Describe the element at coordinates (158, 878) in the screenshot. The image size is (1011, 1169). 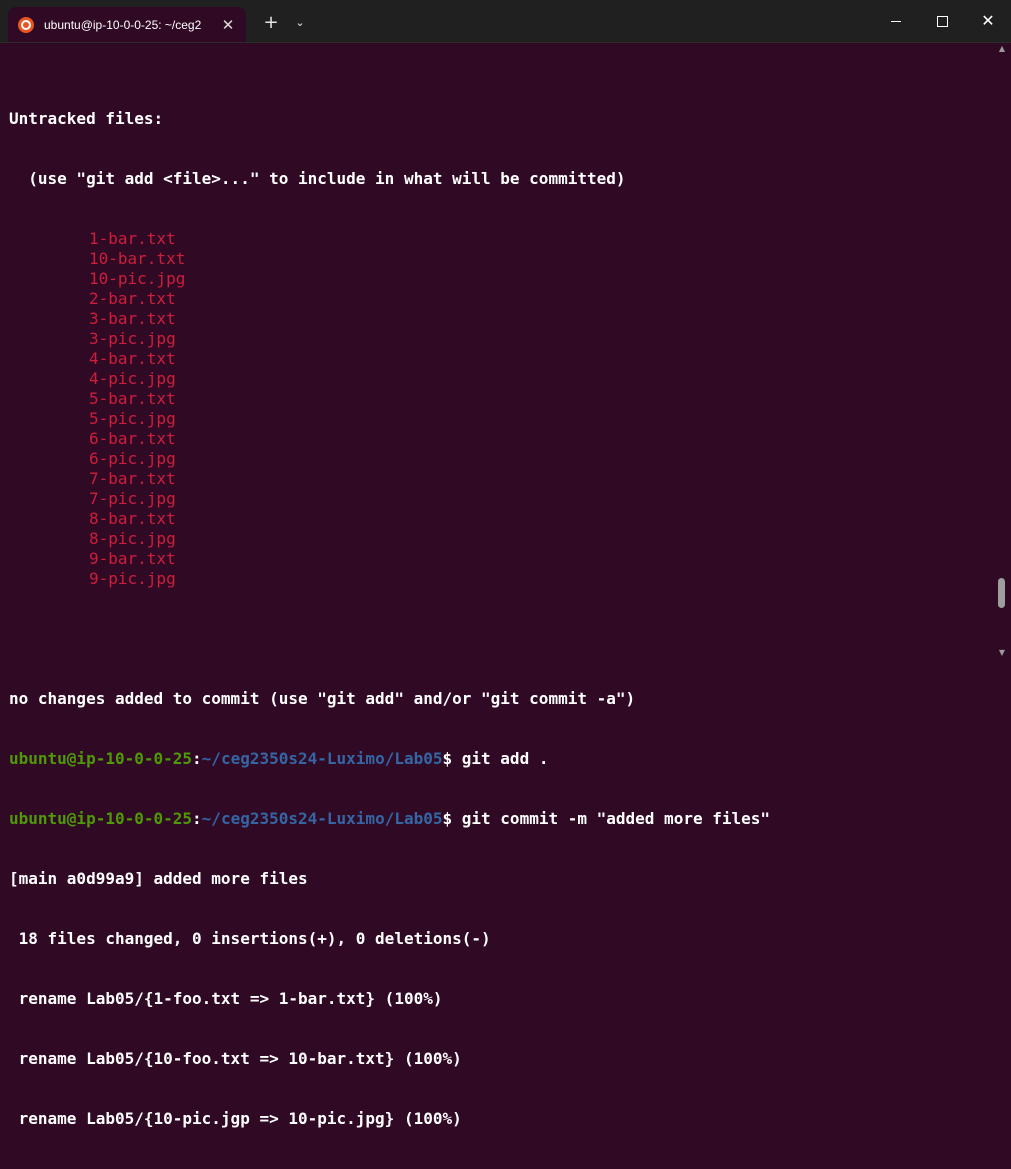
I see `output-line: [main a0d99a9] added more files` at that location.